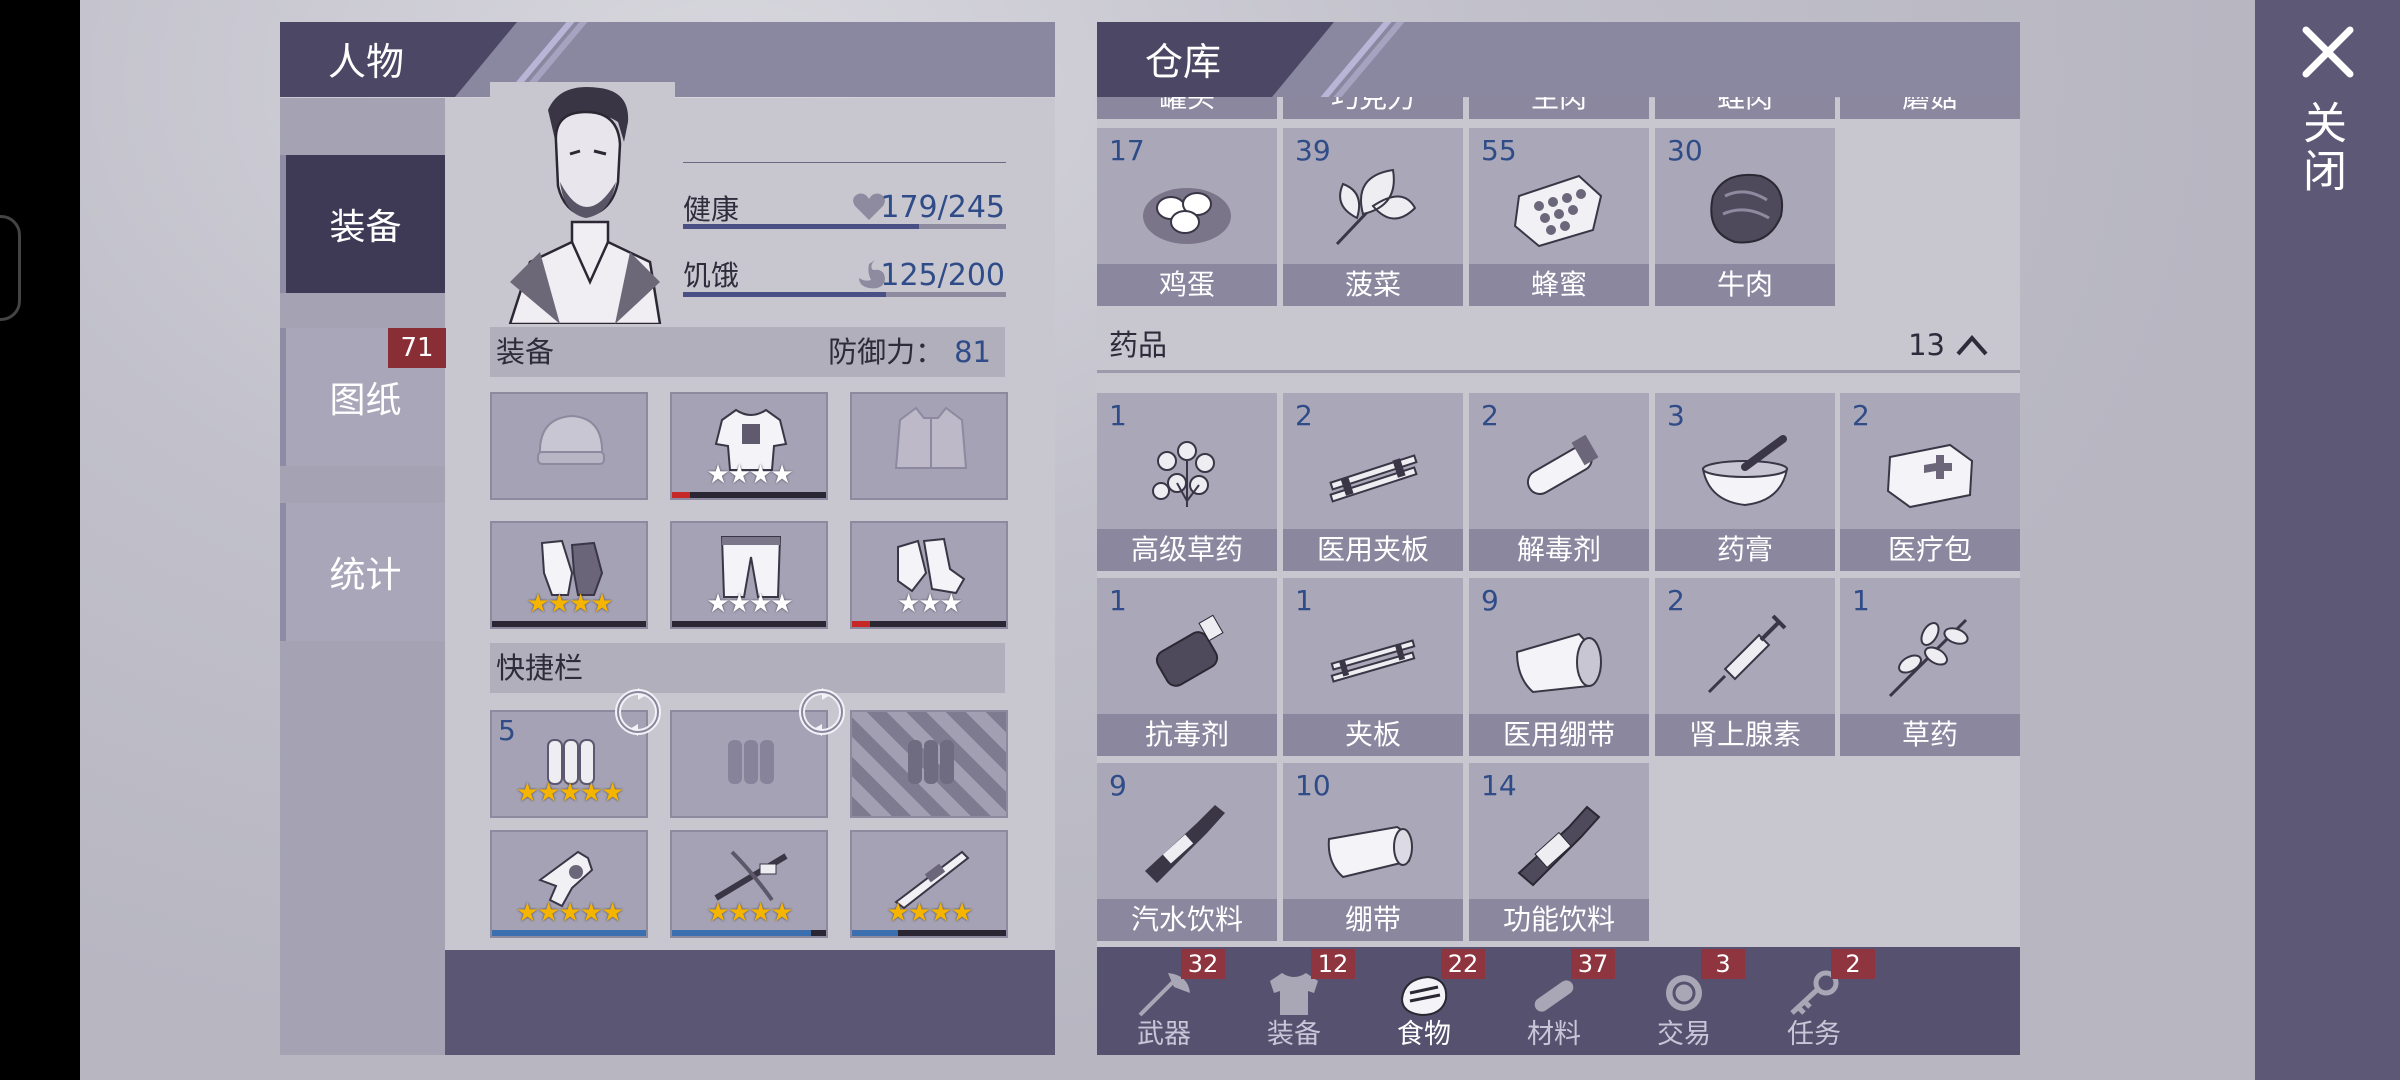 The image size is (2400, 1080). Describe the element at coordinates (569, 446) in the screenshot. I see `equipment-slot-head` at that location.